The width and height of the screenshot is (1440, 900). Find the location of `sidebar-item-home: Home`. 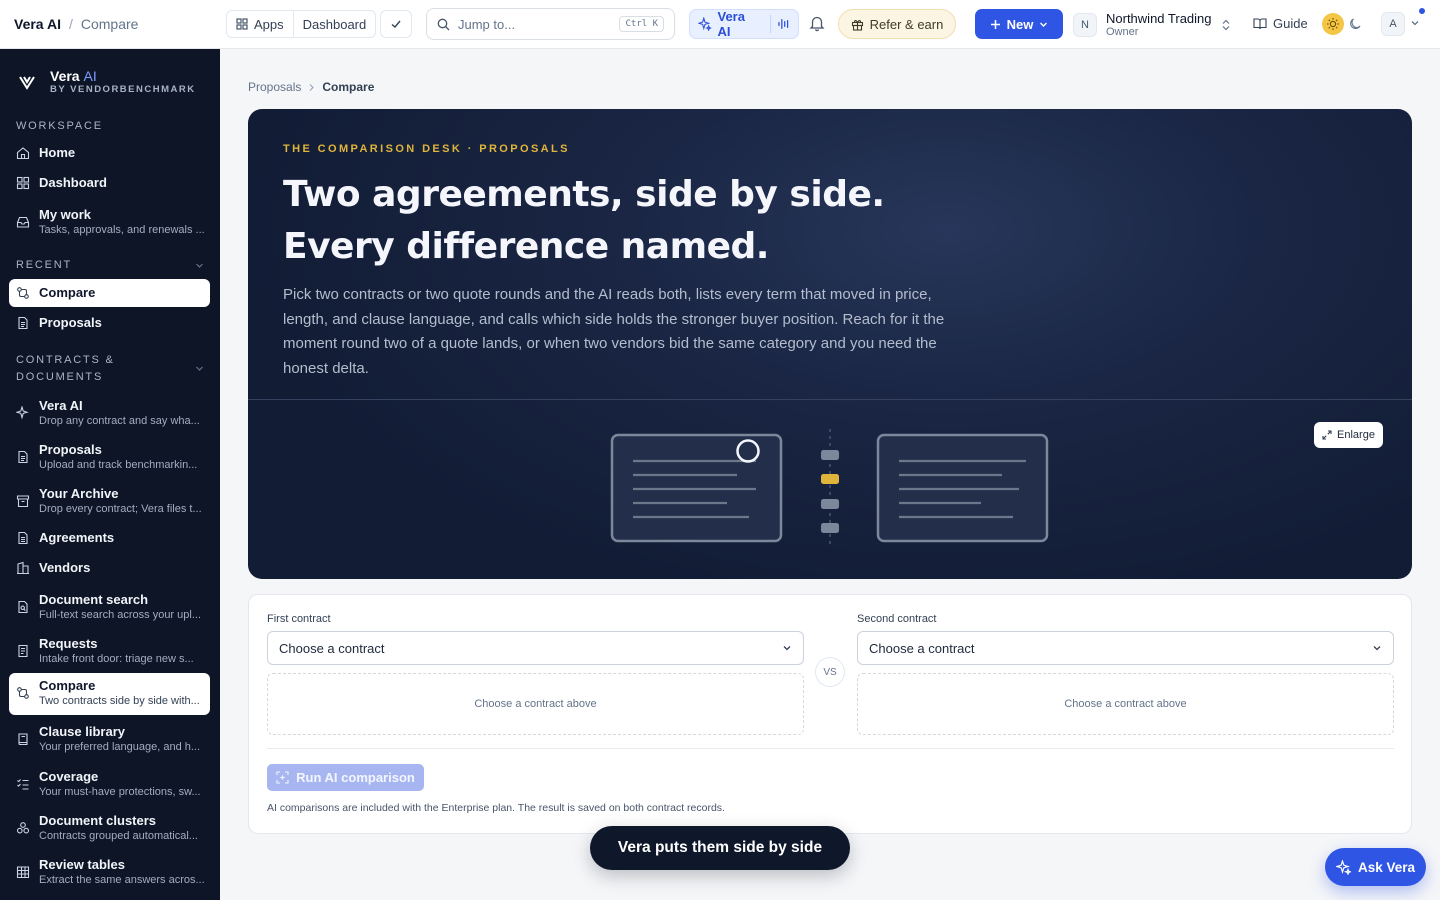

sidebar-item-home: Home is located at coordinates (109, 153).